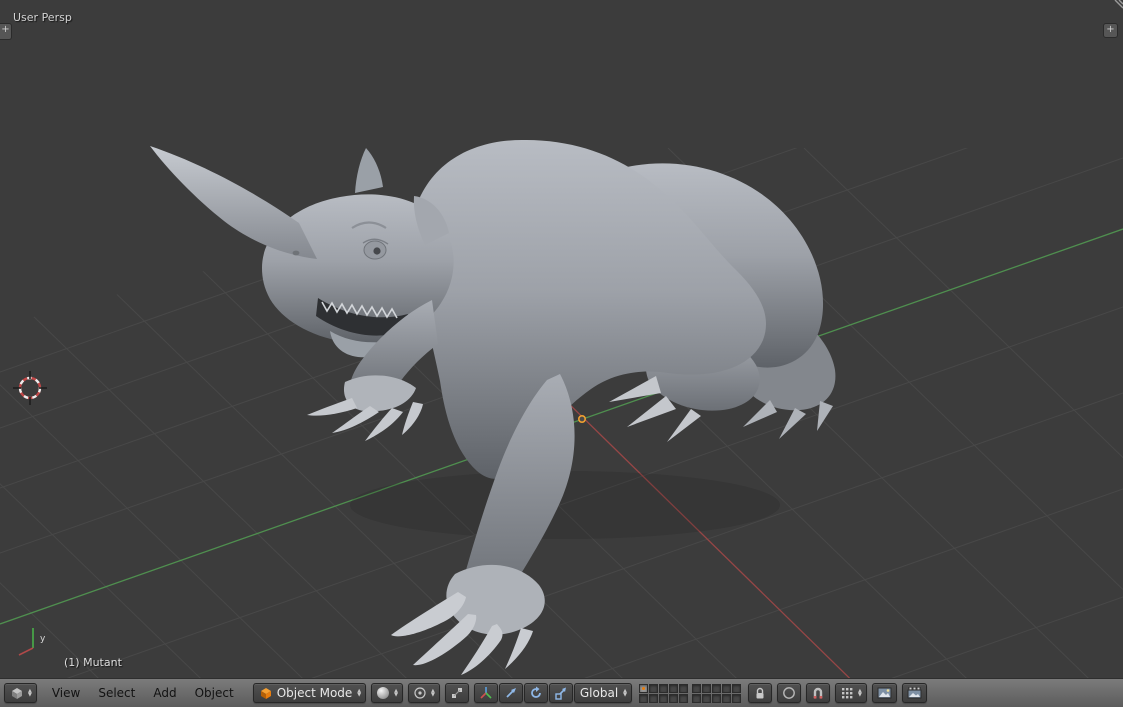  I want to click on mode-dropdown: Object Mode ▲ ▼, so click(309, 693).